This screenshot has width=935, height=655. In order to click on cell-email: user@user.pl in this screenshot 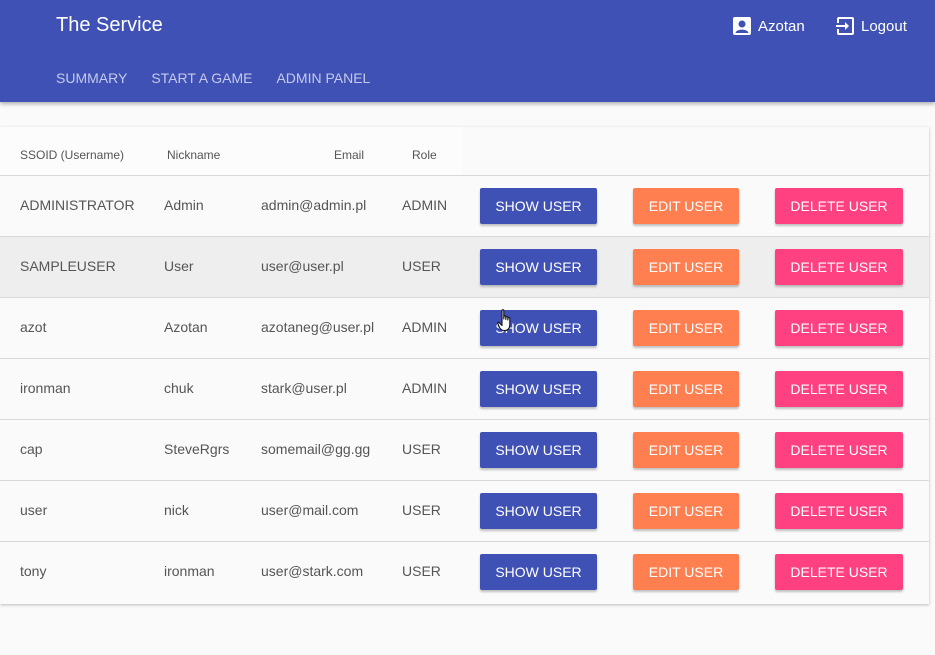, I will do `click(302, 266)`.